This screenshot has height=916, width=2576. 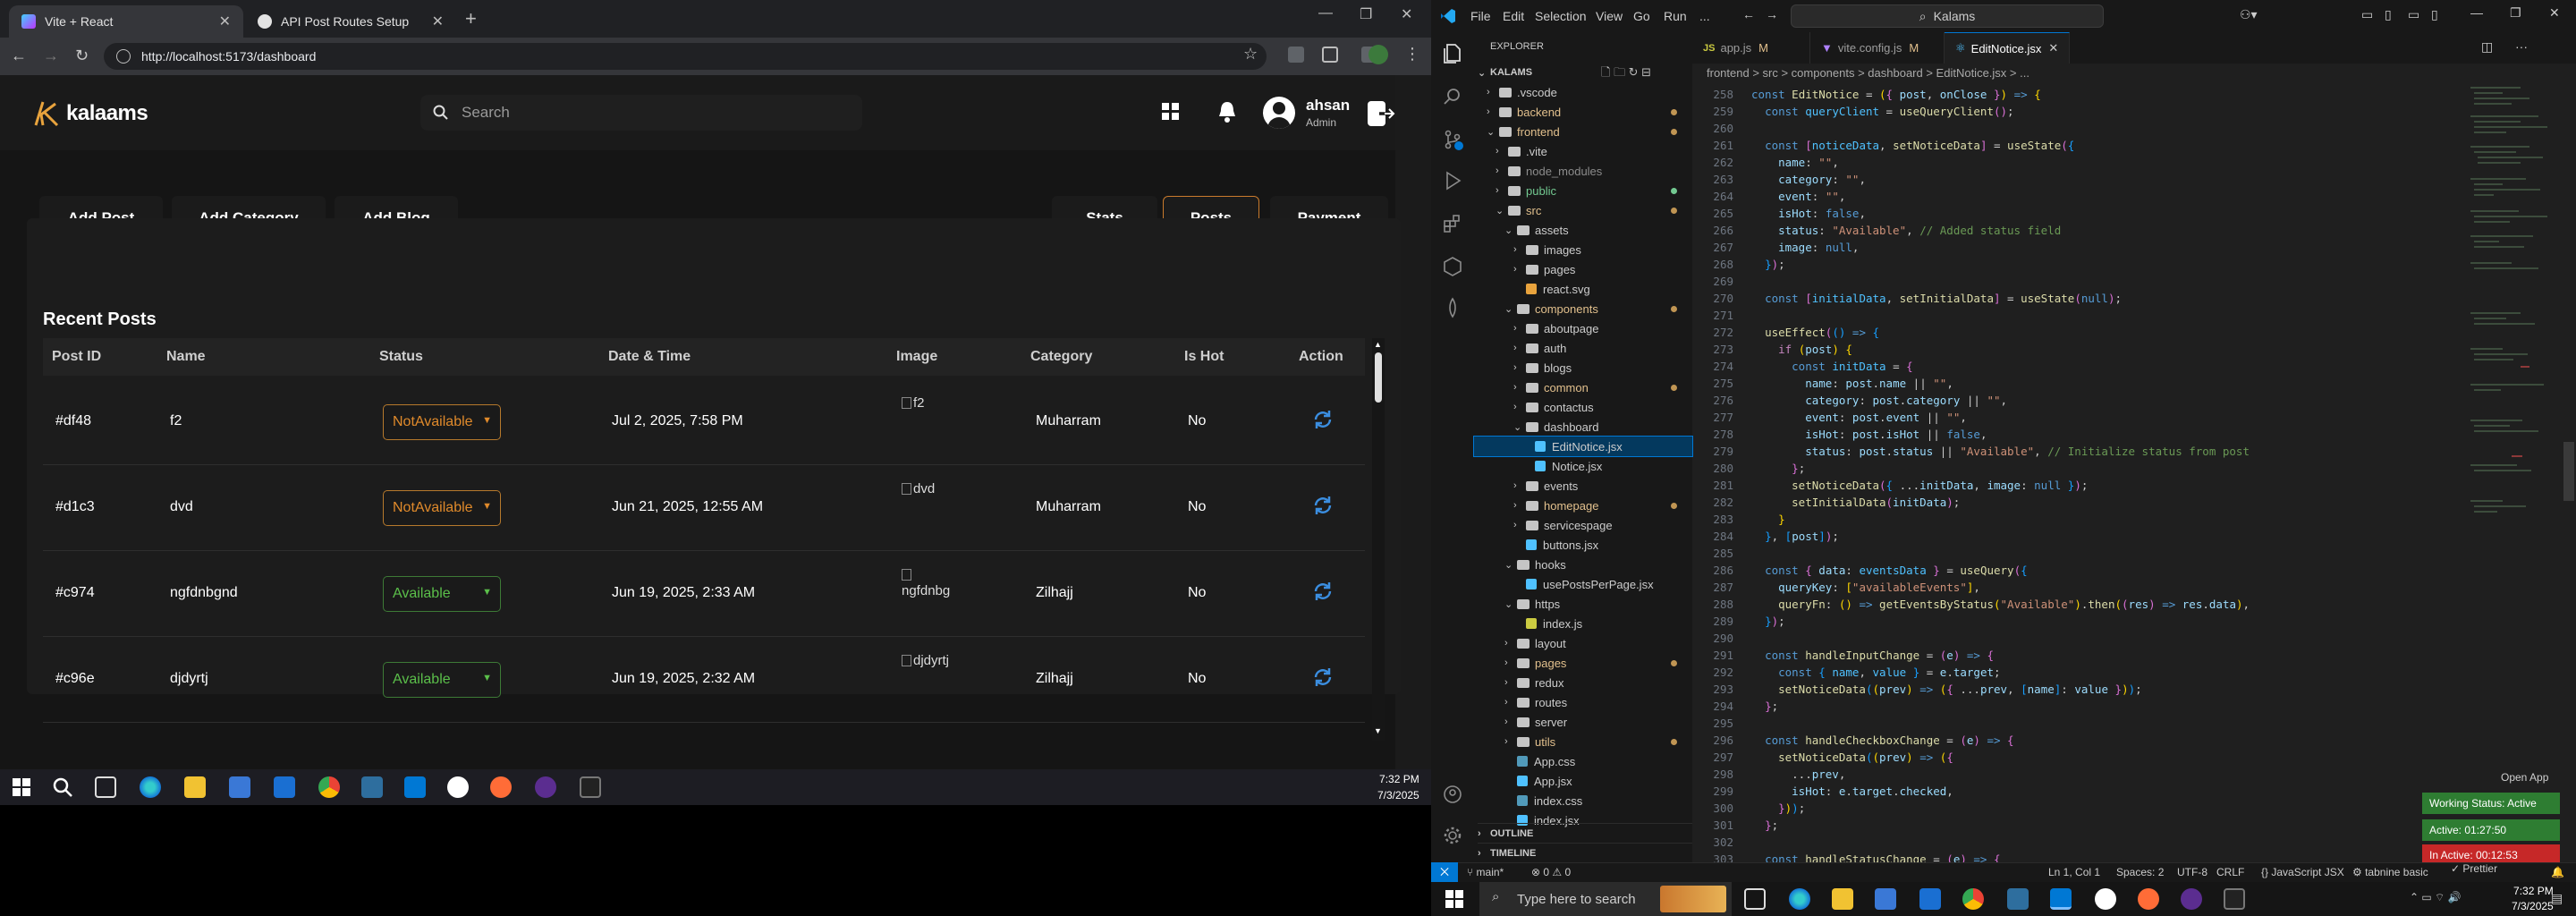 What do you see at coordinates (1323, 419) in the screenshot?
I see `refresh-icon` at bounding box center [1323, 419].